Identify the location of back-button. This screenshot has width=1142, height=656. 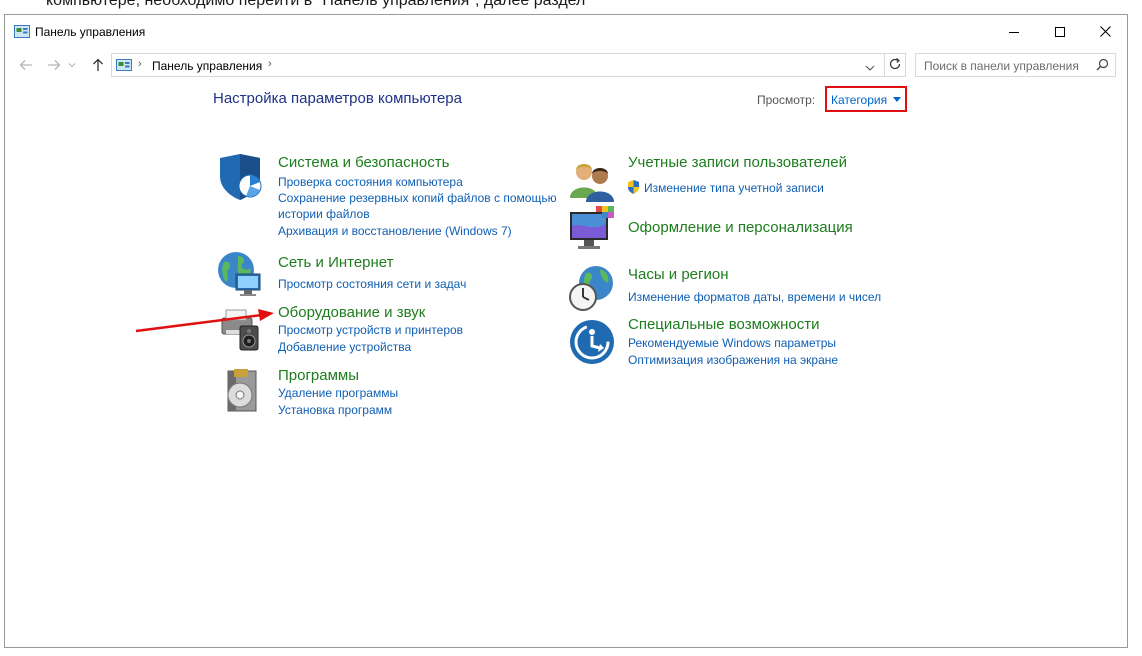
(26, 65).